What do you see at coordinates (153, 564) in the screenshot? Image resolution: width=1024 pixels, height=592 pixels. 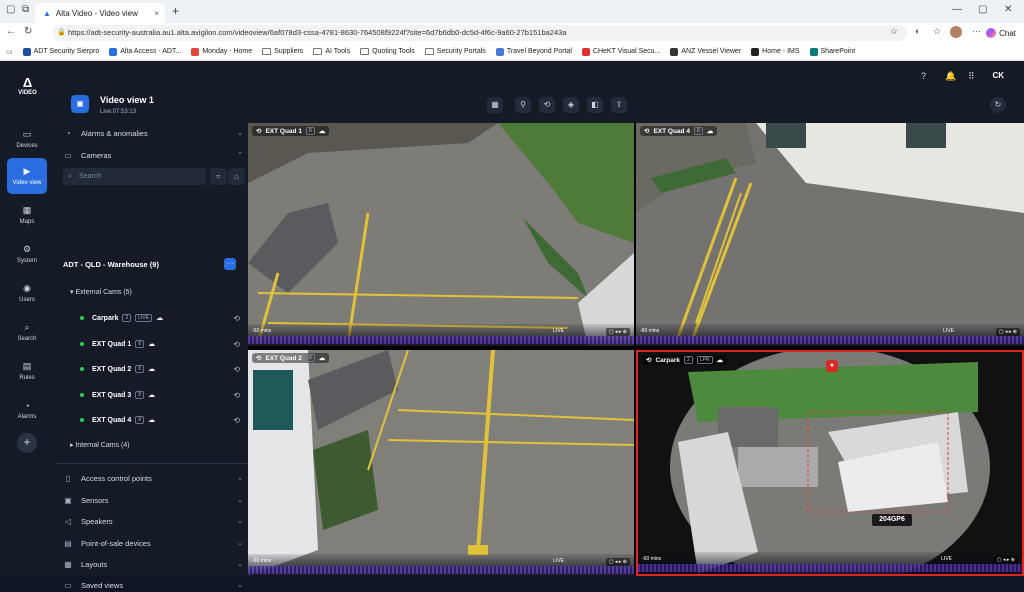 I see `section-layouts: ▦ Layouts ⌄` at bounding box center [153, 564].